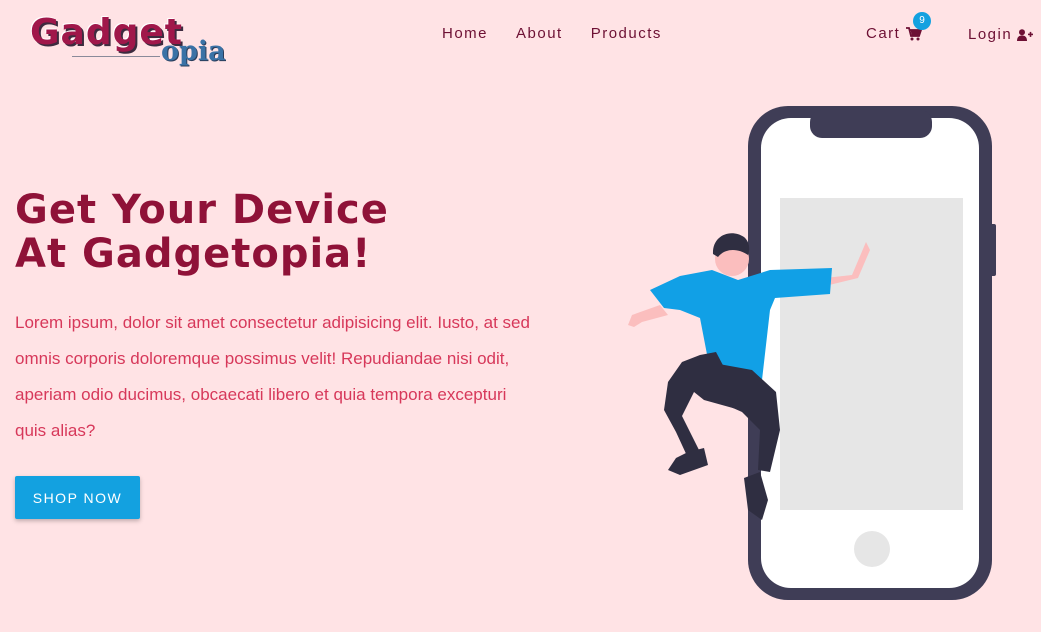 The image size is (1041, 632). What do you see at coordinates (465, 33) in the screenshot?
I see `nav-home-link: Home` at bounding box center [465, 33].